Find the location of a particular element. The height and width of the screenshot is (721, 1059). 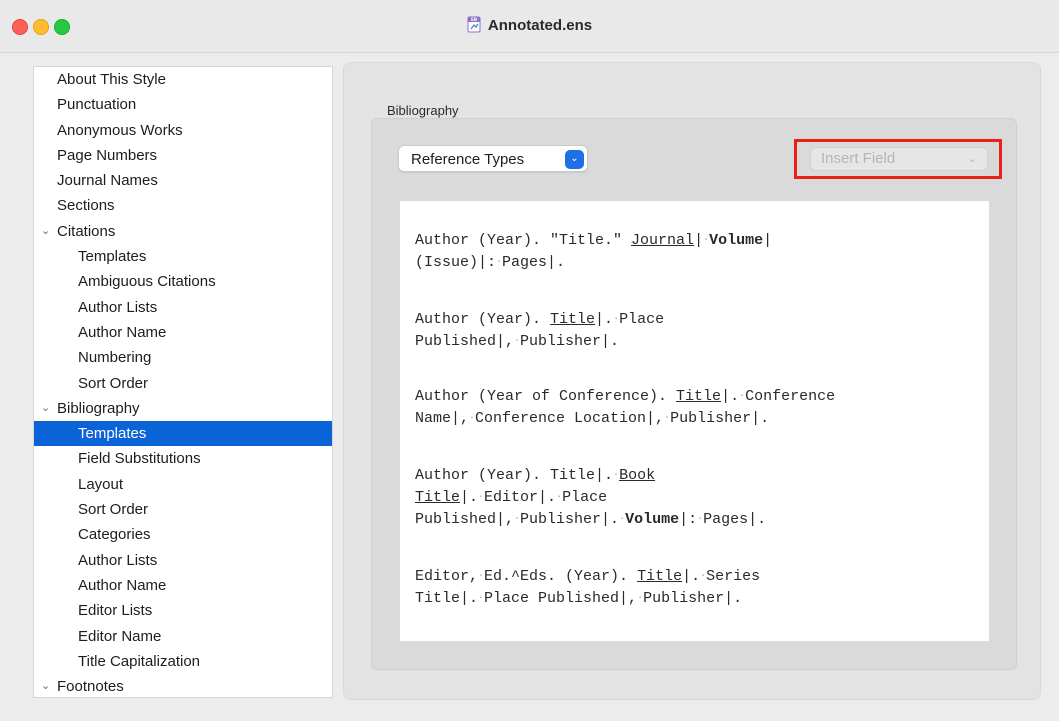

svg-text: EN is located at coordinates (474, 19).